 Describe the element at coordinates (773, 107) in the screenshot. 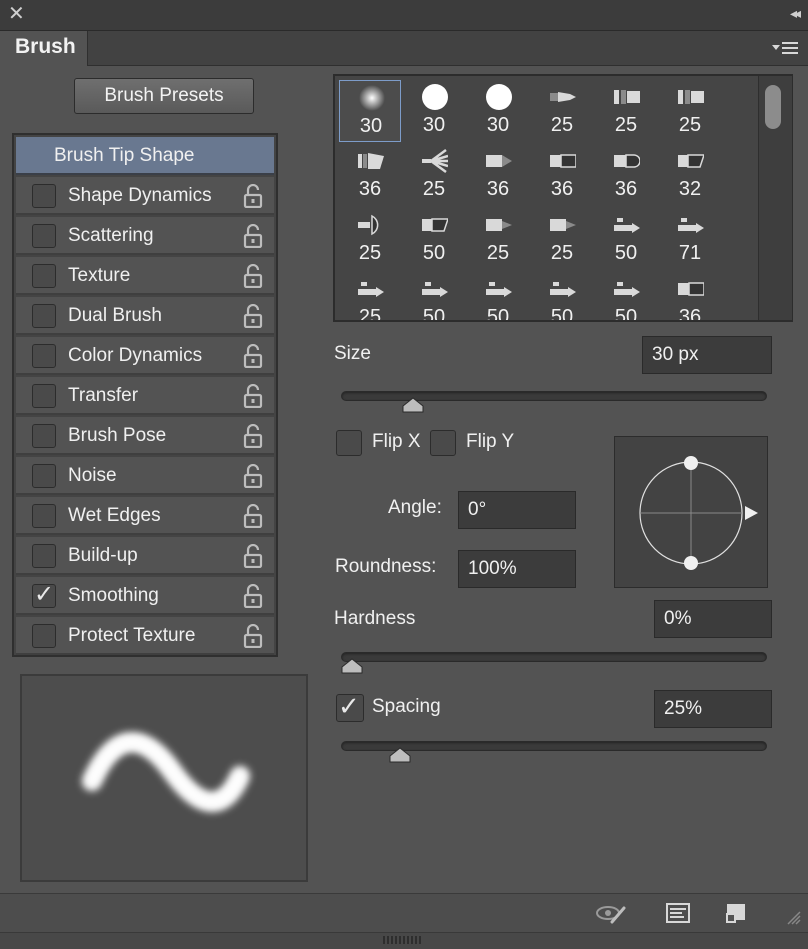

I see `grid-scrollbar-thumb` at that location.